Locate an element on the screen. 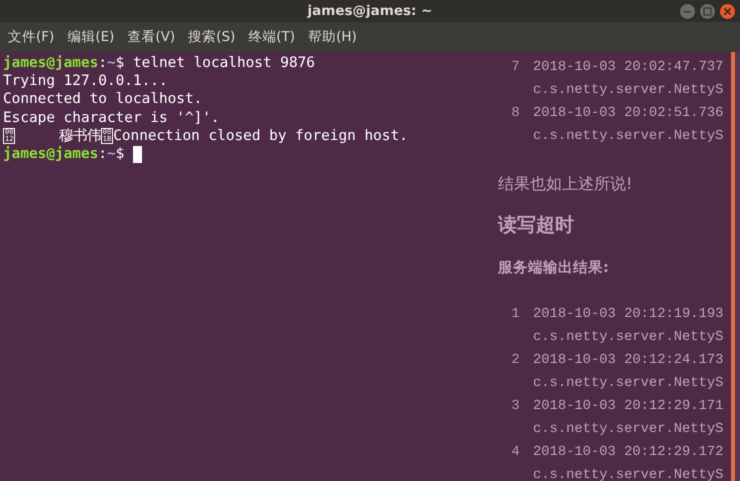 This screenshot has height=481, width=740. minimize-icon is located at coordinates (687, 11).